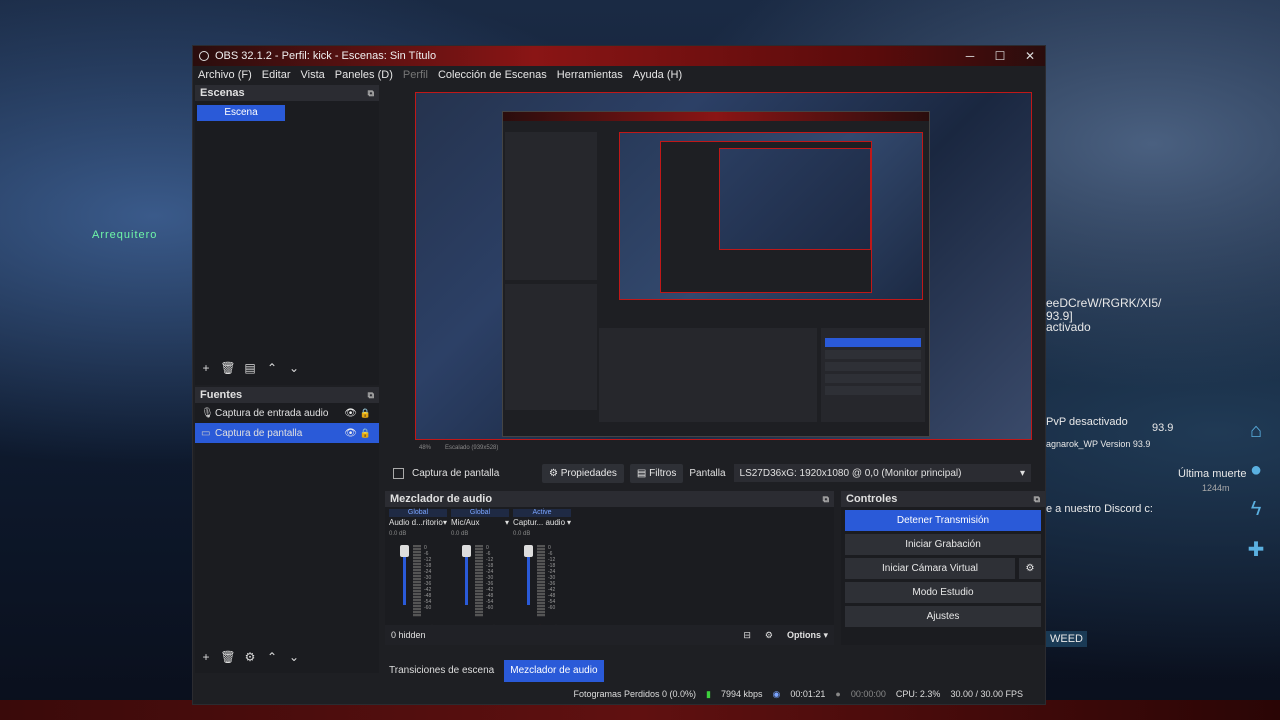 This screenshot has width=1280, height=720. Describe the element at coordinates (643, 473) in the screenshot. I see `filter-icon: ▤` at that location.